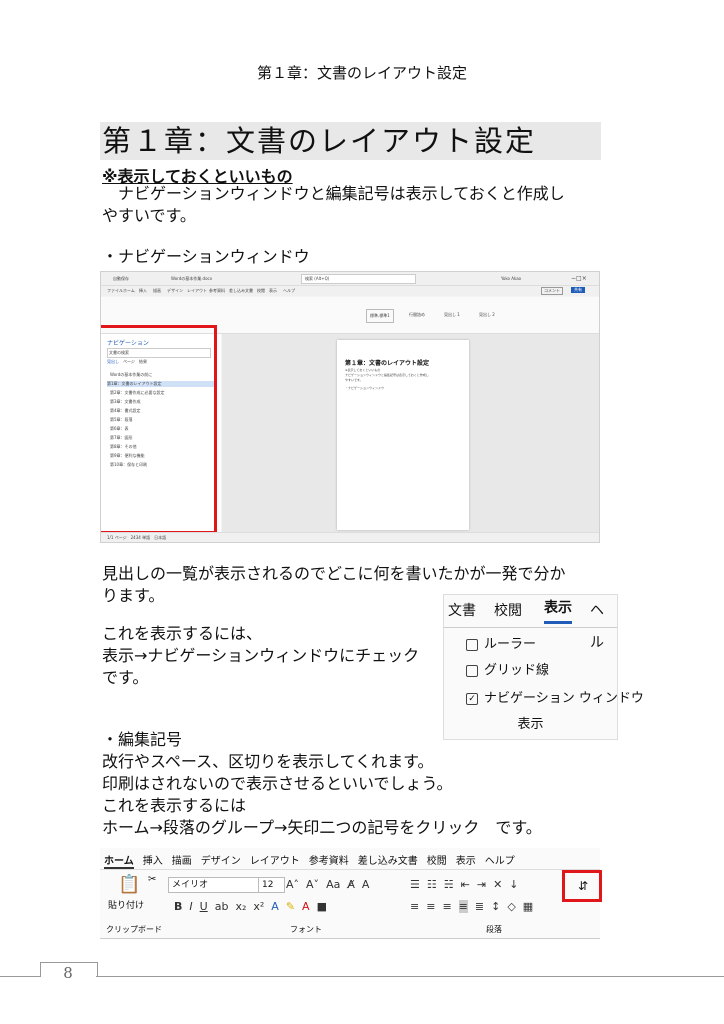  What do you see at coordinates (322, 906) in the screenshot?
I see `char-shading-icon: ■` at bounding box center [322, 906].